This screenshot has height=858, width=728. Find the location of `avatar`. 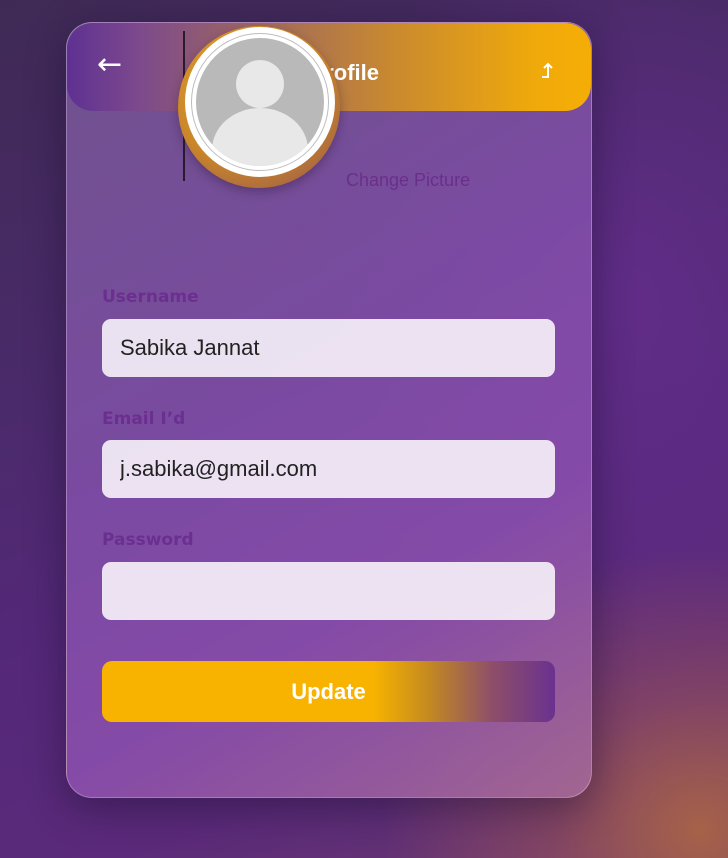

avatar is located at coordinates (260, 102).